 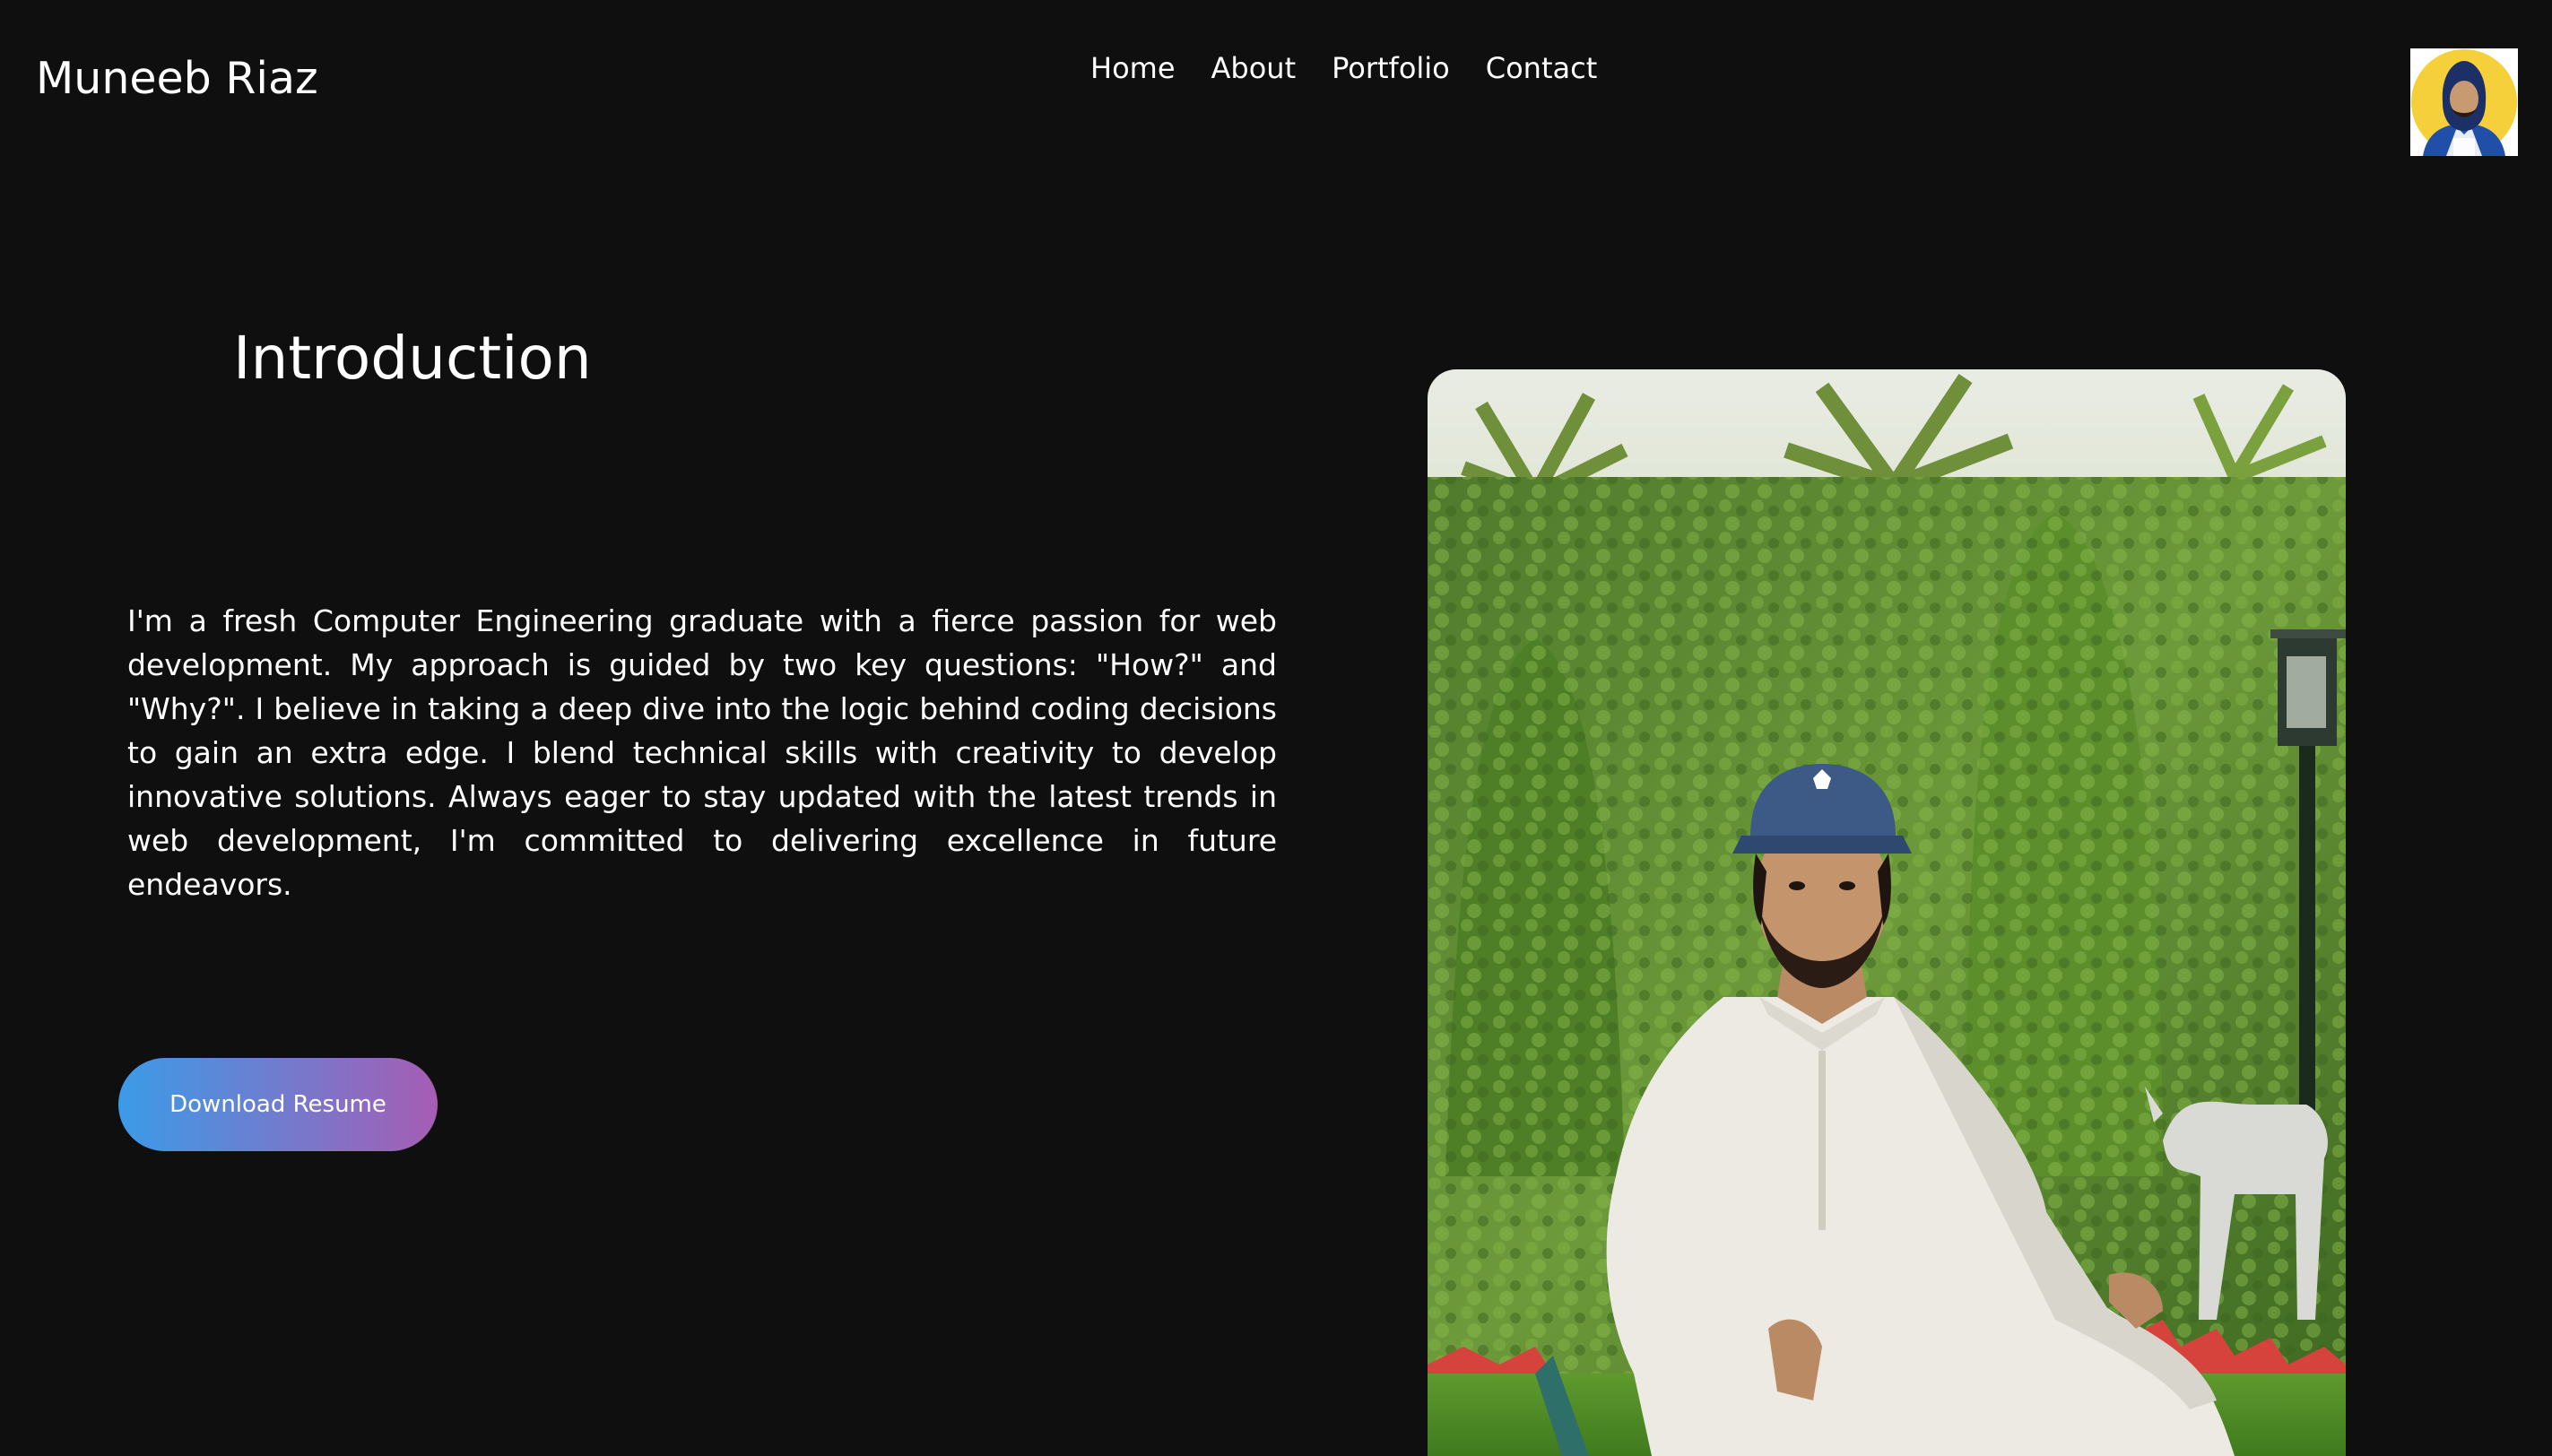 What do you see at coordinates (278, 1104) in the screenshot?
I see `download-resume-button: Download Resume` at bounding box center [278, 1104].